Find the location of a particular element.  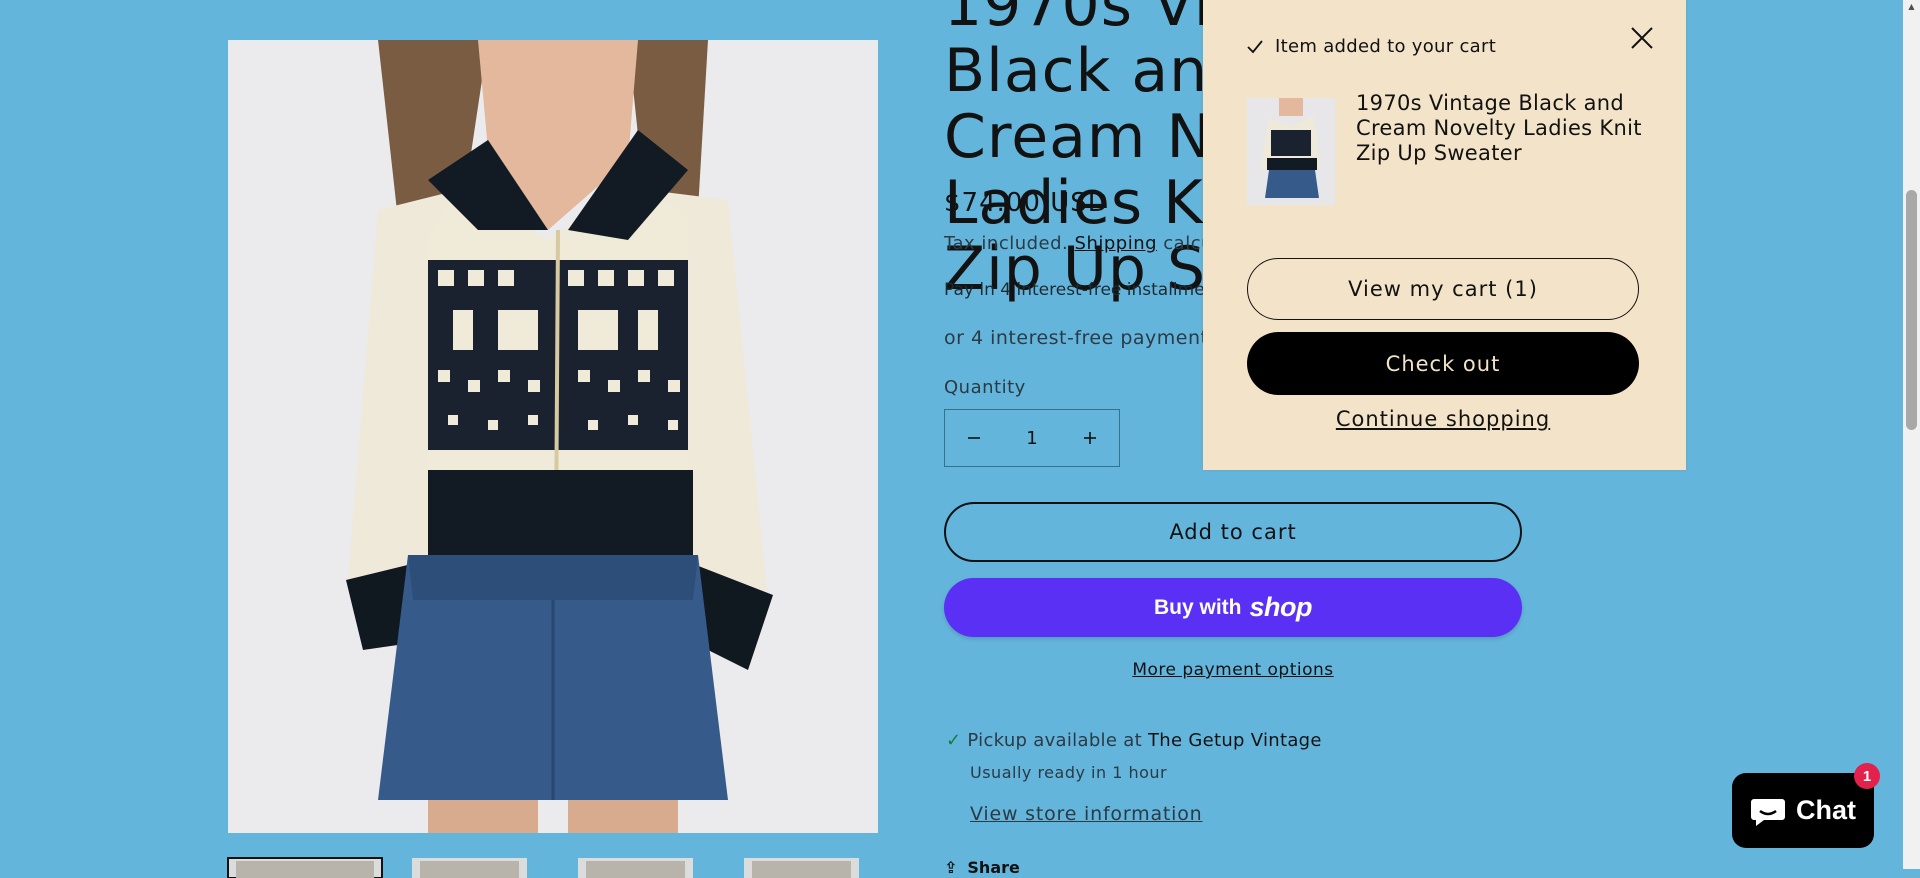

item-added-text: Item added to your cart is located at coordinates (1386, 46).